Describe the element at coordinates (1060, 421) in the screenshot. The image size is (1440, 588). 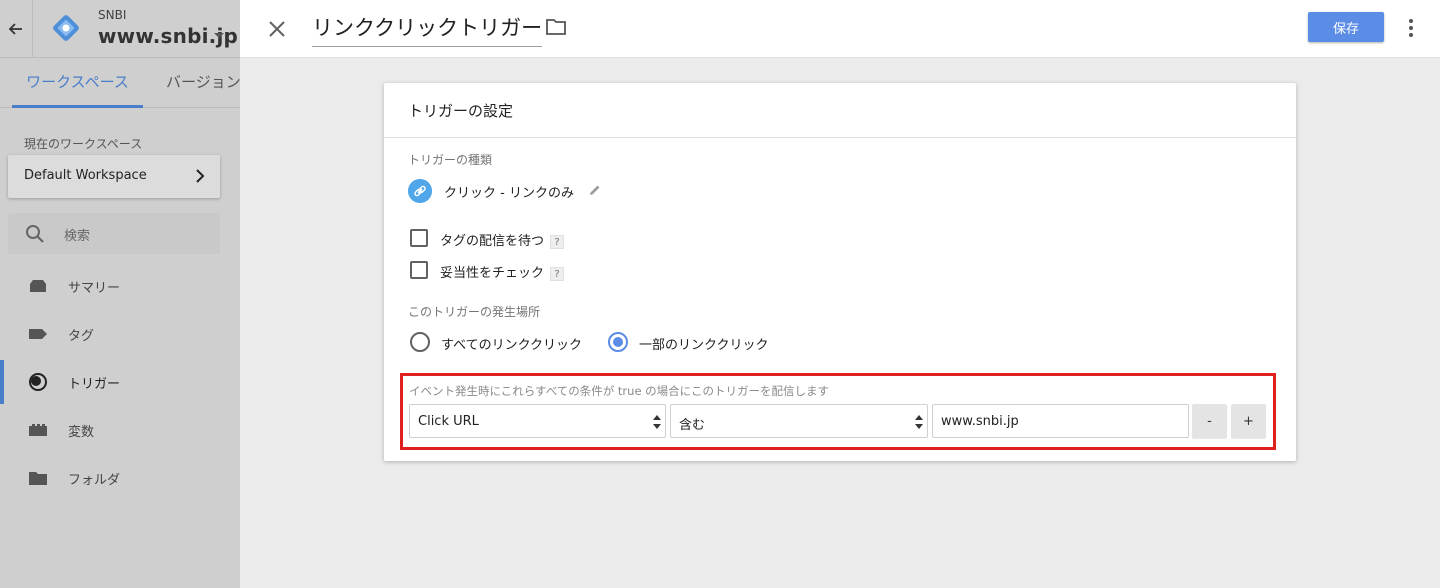
I see `condition-value-input` at that location.